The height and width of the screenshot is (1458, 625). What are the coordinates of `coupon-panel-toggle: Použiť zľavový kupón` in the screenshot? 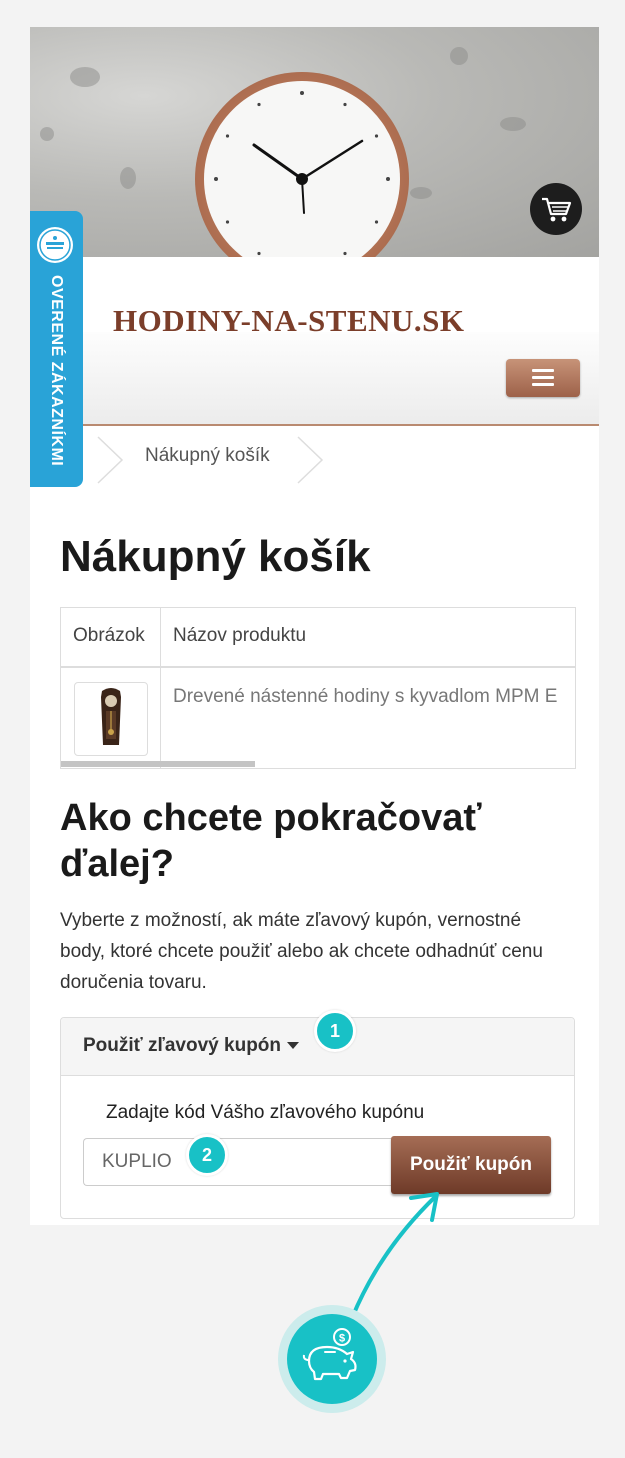 It's located at (191, 1046).